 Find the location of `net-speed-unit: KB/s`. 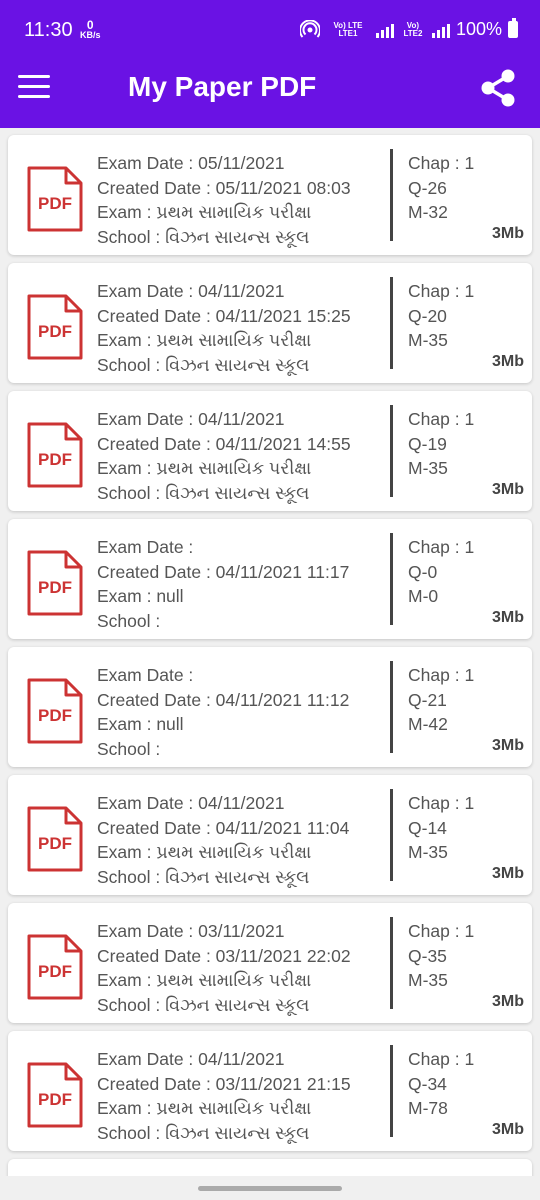

net-speed-unit: KB/s is located at coordinates (90, 35).